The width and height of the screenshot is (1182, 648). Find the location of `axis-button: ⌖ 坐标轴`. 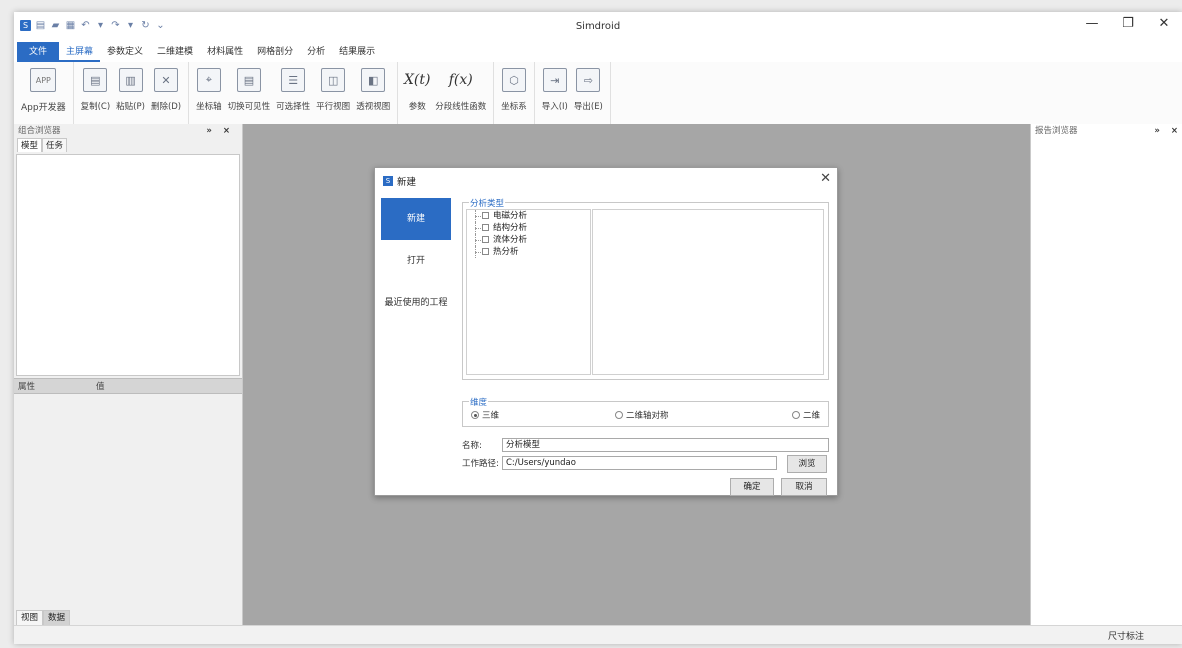

axis-button: ⌖ 坐标轴 is located at coordinates (209, 87).